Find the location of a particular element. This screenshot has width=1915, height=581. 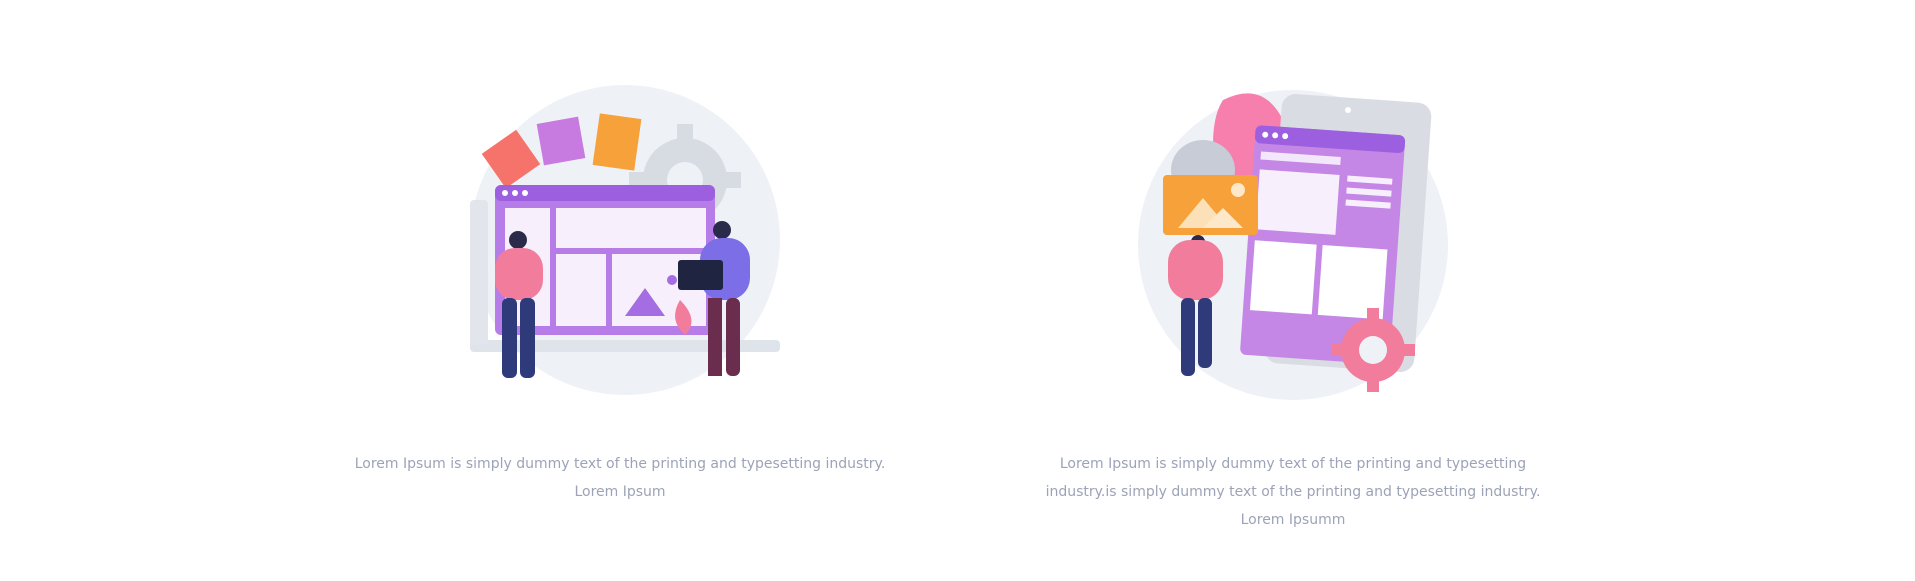

web-design-illustration-svg is located at coordinates (625, 240).